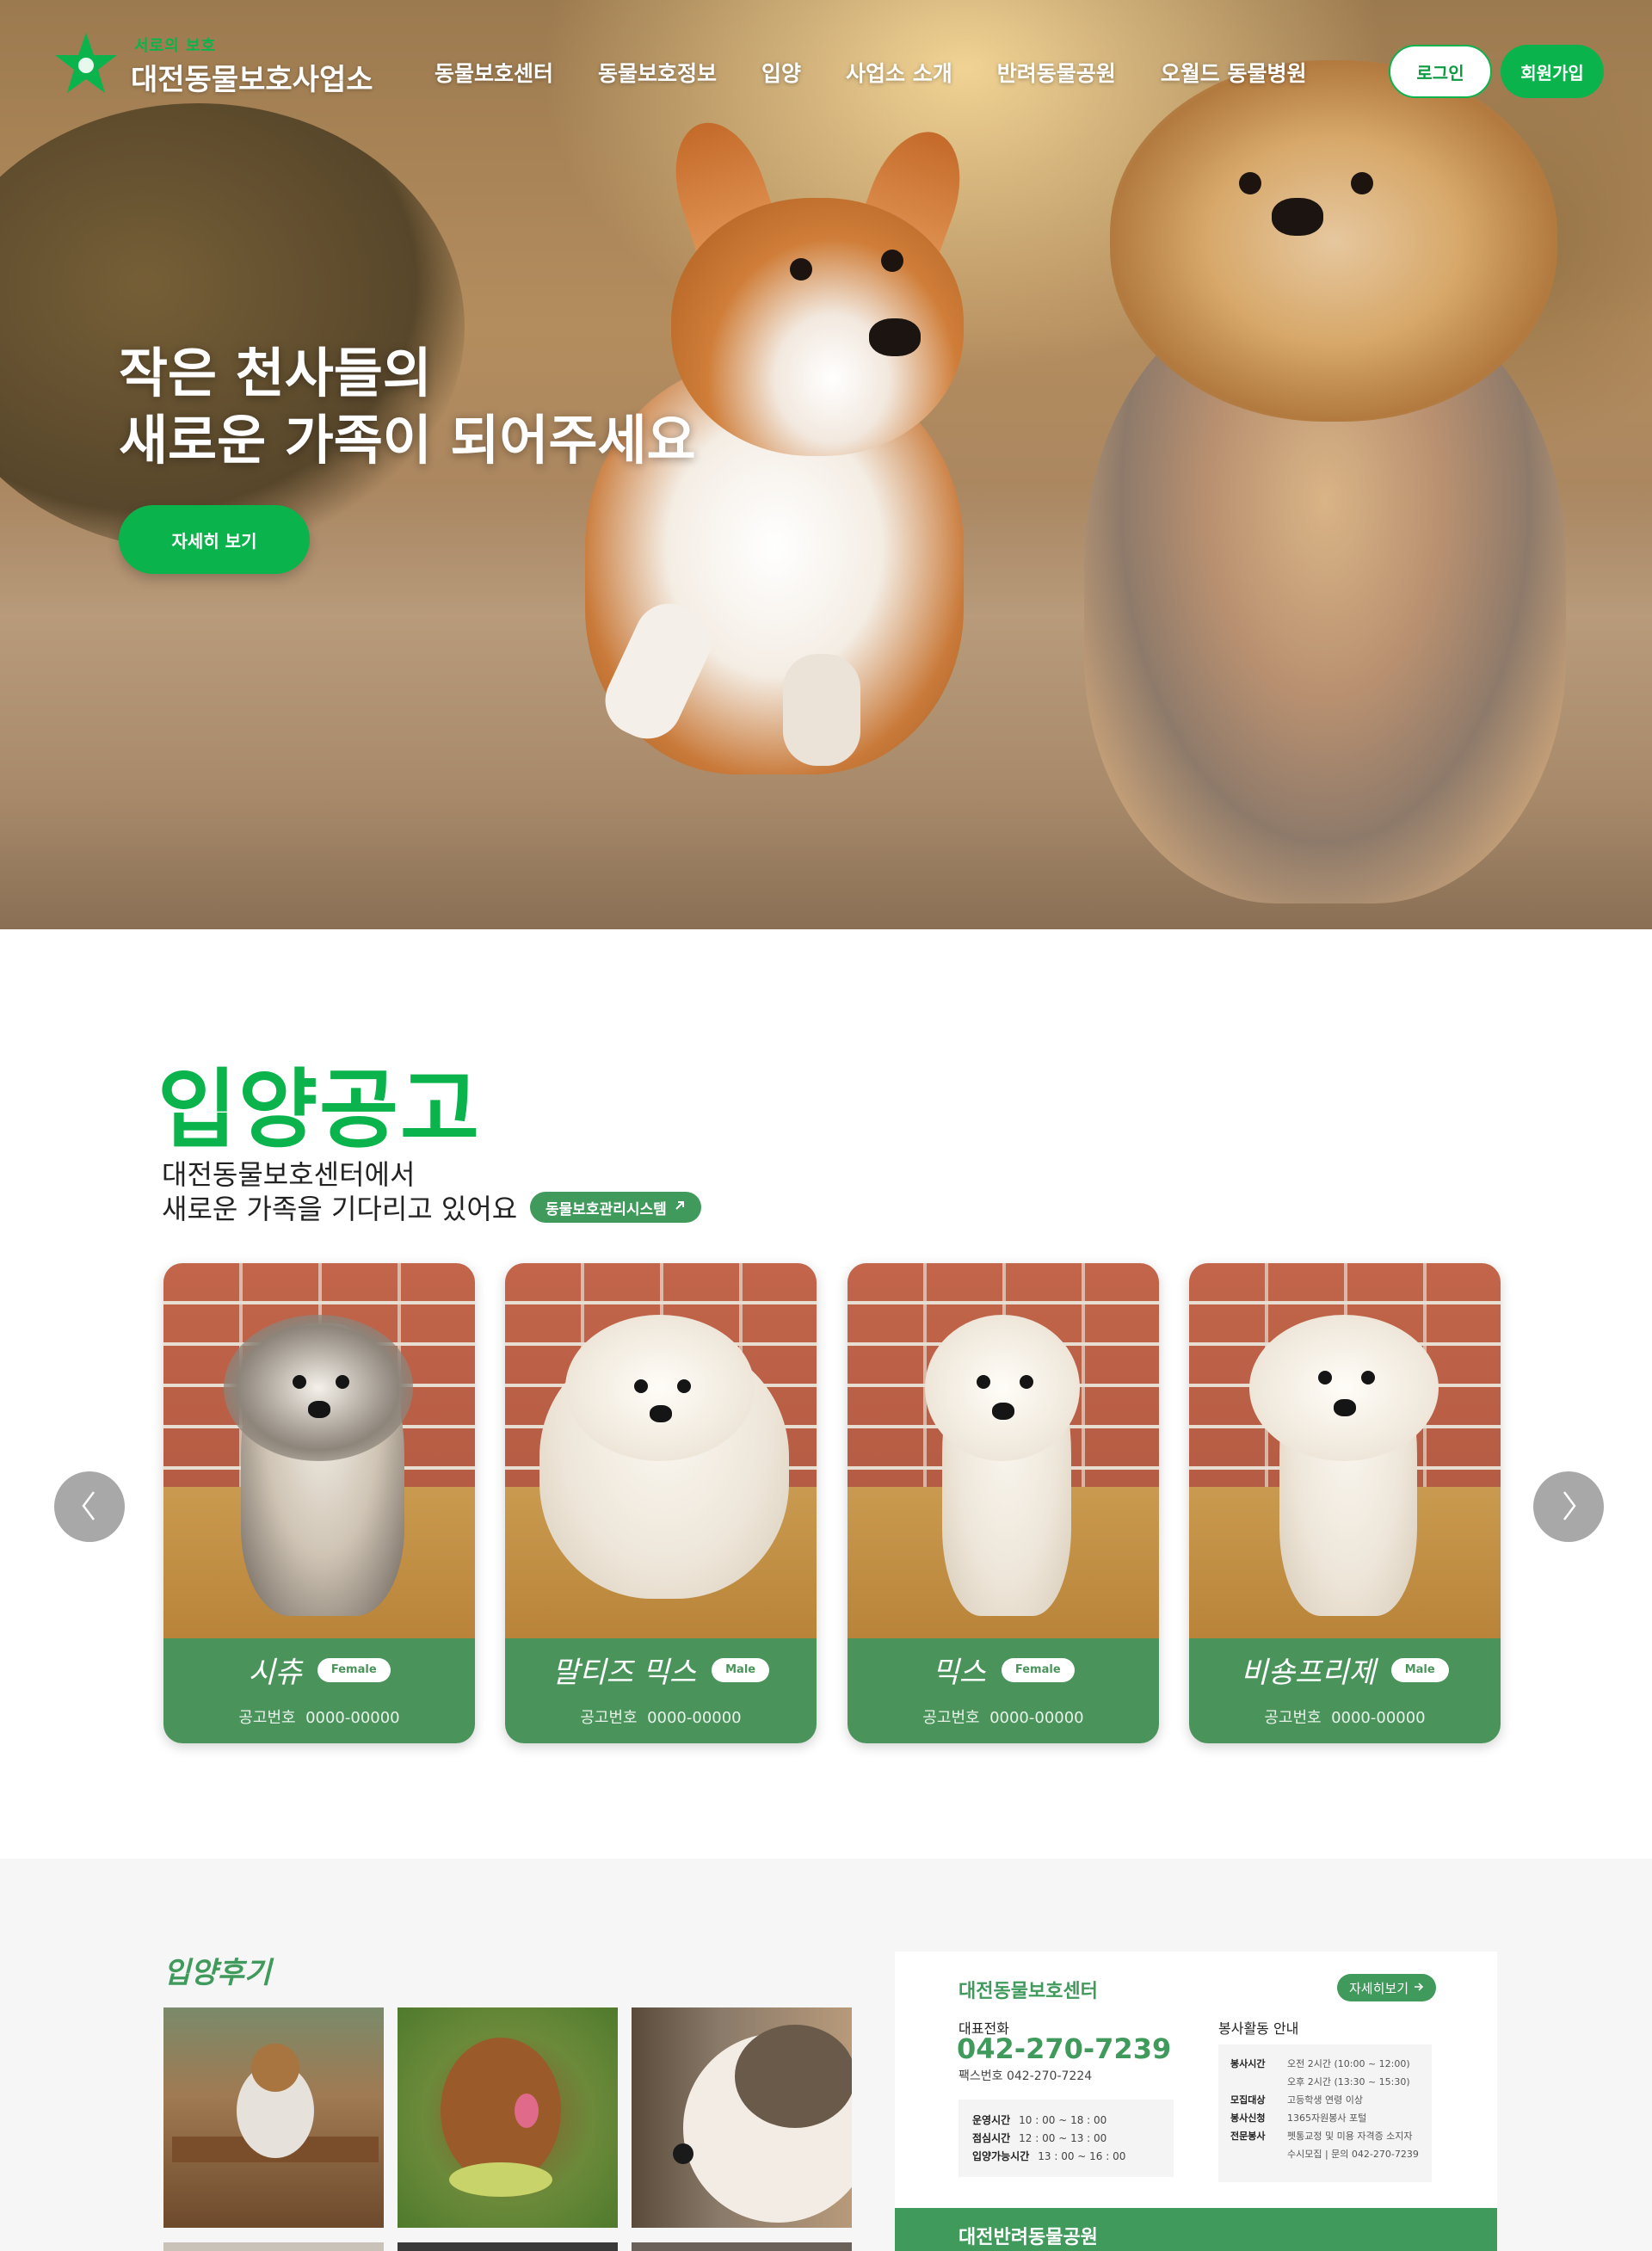 The width and height of the screenshot is (1652, 2251). What do you see at coordinates (217, 1973) in the screenshot?
I see `review-title: 입양후기` at bounding box center [217, 1973].